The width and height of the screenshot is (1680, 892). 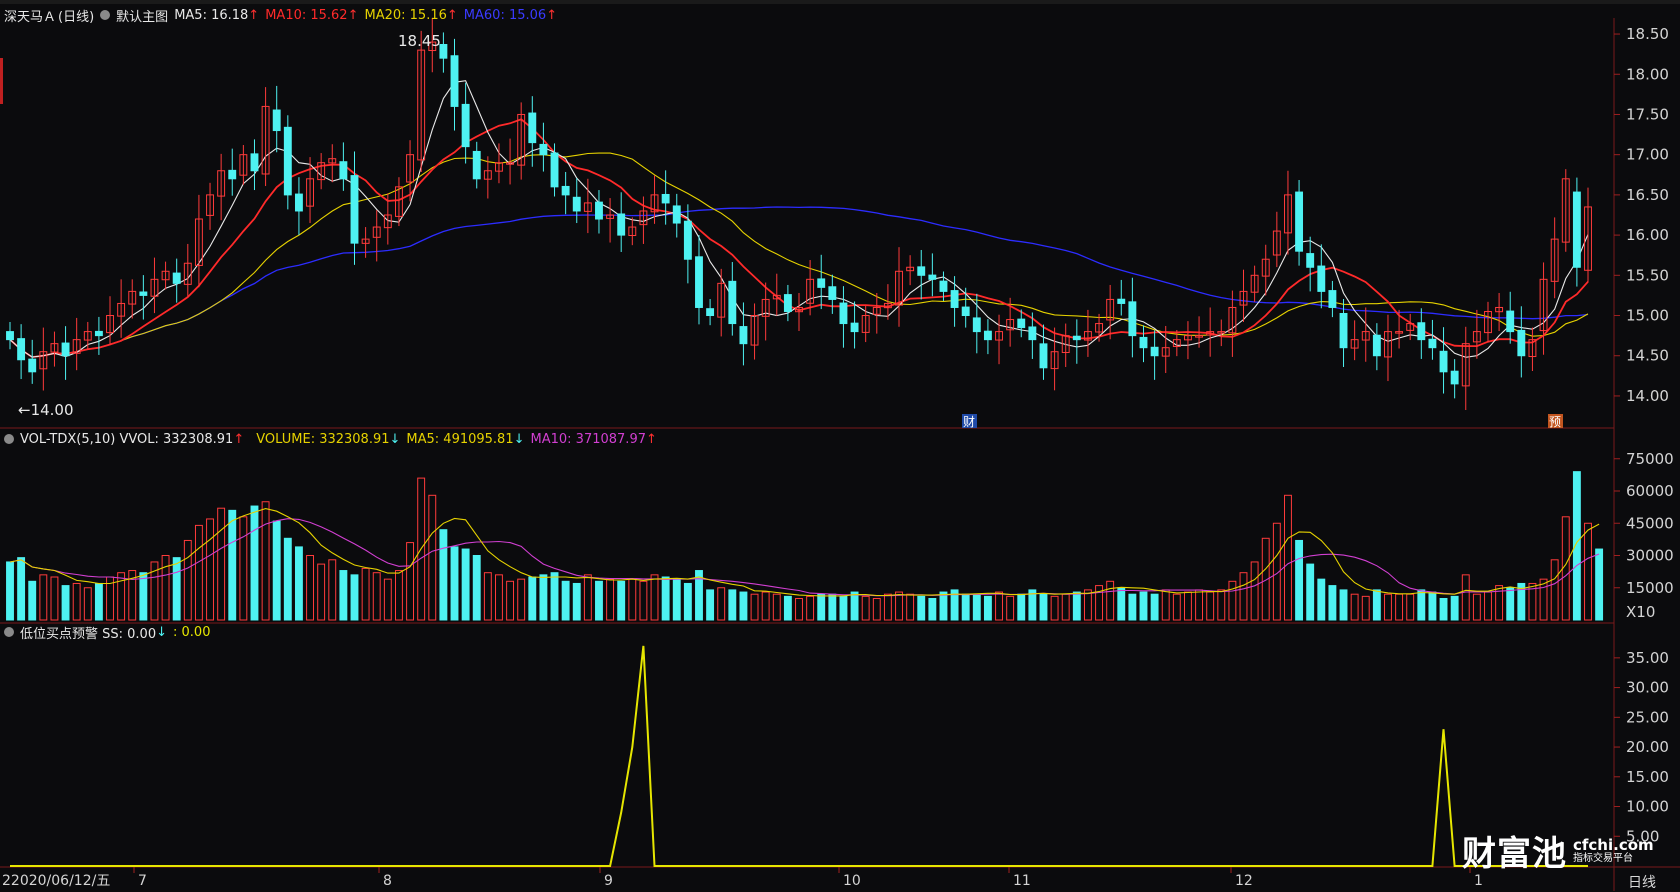 I want to click on settings-dot-icon, so click(x=105, y=15).